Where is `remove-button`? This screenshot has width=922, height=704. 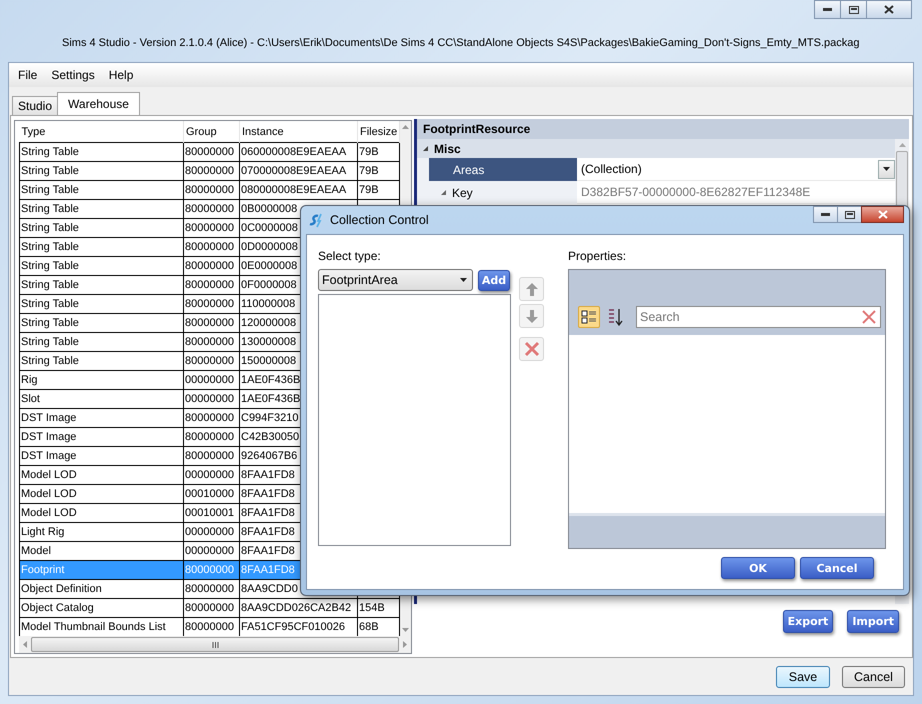 remove-button is located at coordinates (531, 349).